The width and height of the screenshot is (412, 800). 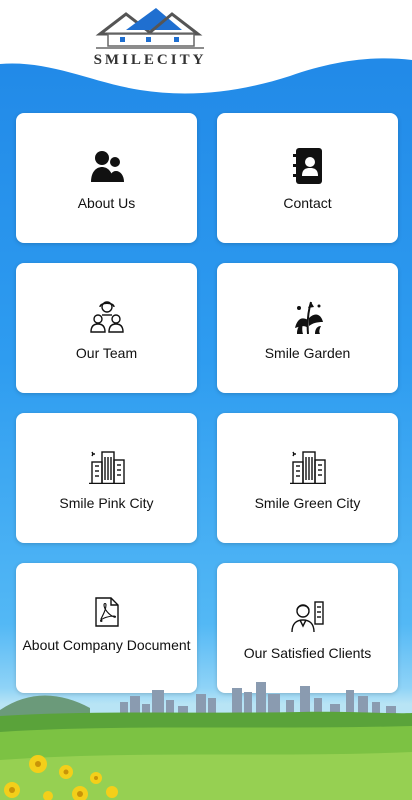 I want to click on card-label: Smile Green City, so click(x=307, y=503).